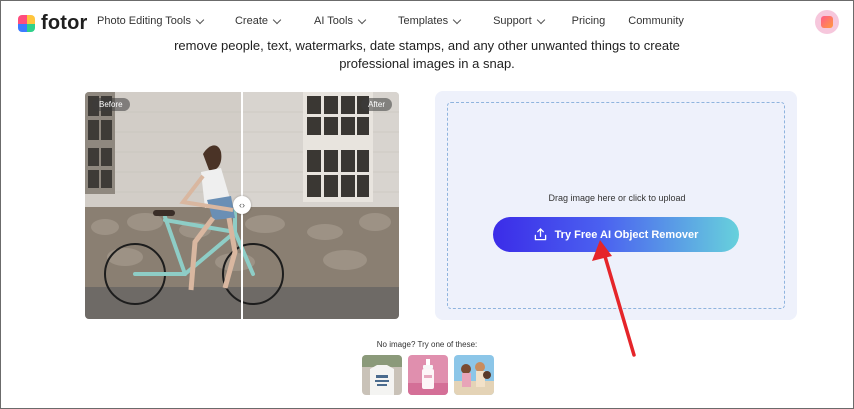 This screenshot has height=409, width=854. I want to click on nav-item-community: Community, so click(656, 21).